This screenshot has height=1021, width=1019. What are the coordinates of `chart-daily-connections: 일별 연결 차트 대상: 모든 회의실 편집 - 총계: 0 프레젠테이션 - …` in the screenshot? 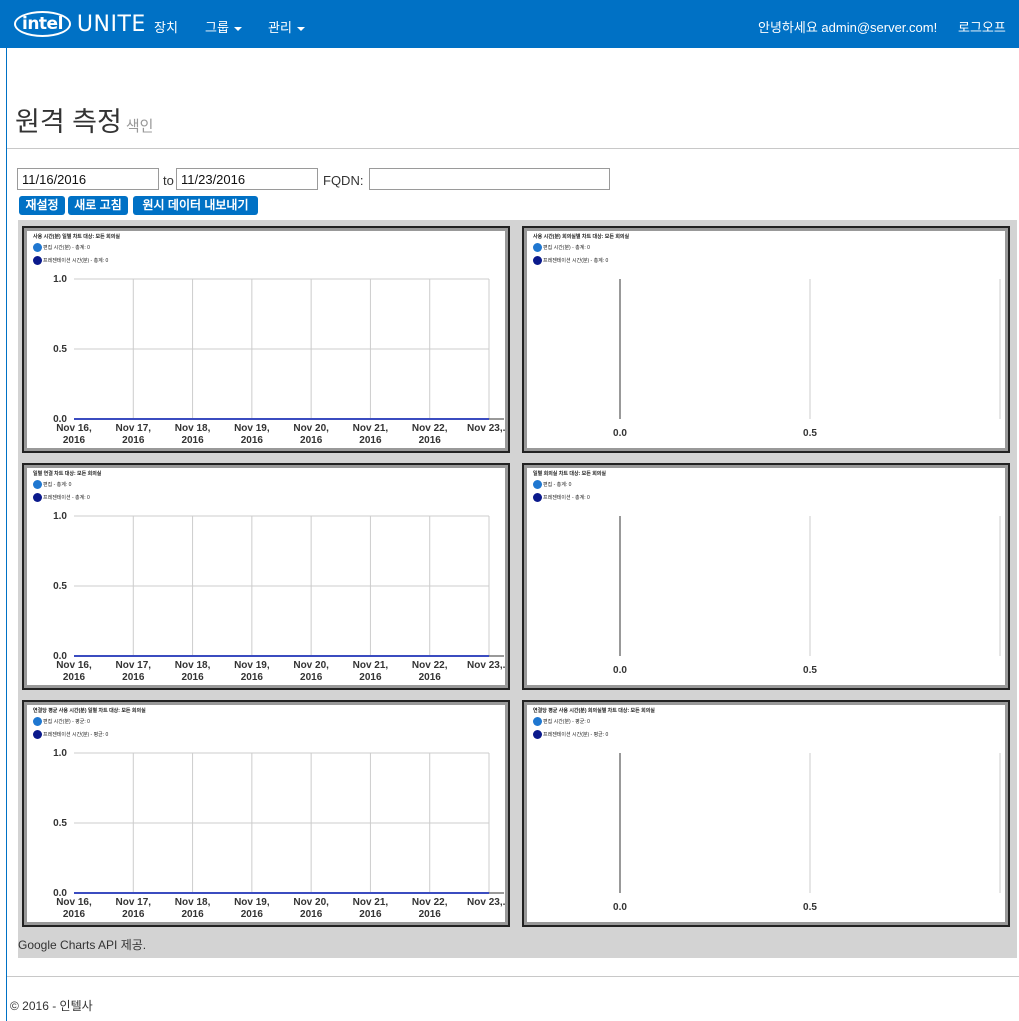 It's located at (266, 576).